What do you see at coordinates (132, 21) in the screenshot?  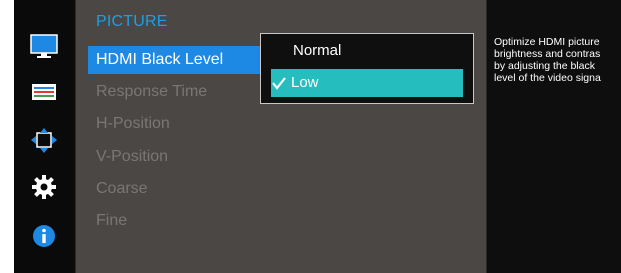 I see `menu-title: PICTURE` at bounding box center [132, 21].